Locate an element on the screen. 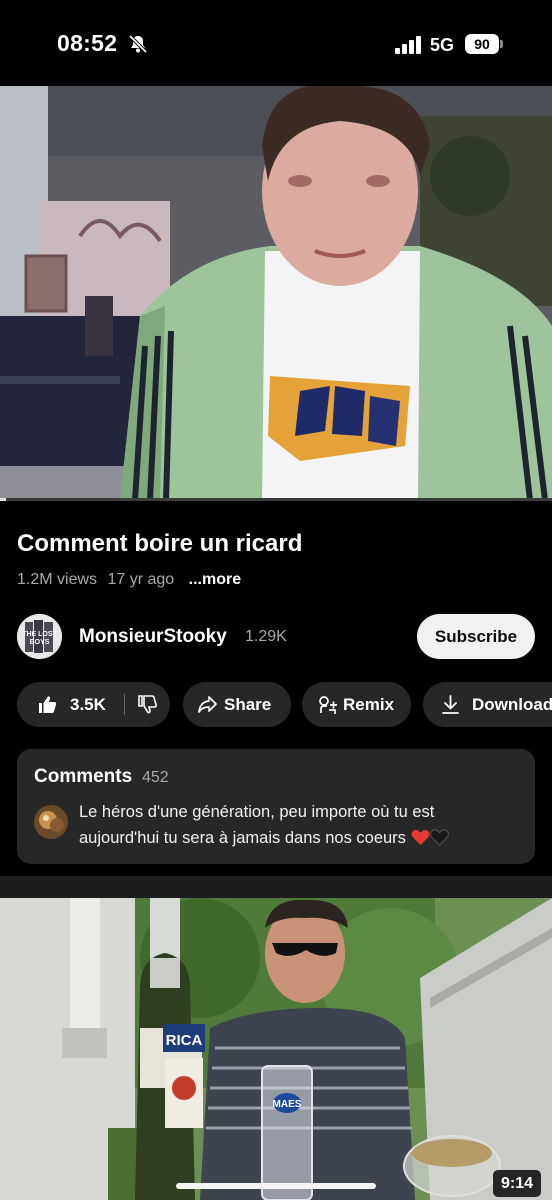  view-count: 1.2M views is located at coordinates (57, 579).